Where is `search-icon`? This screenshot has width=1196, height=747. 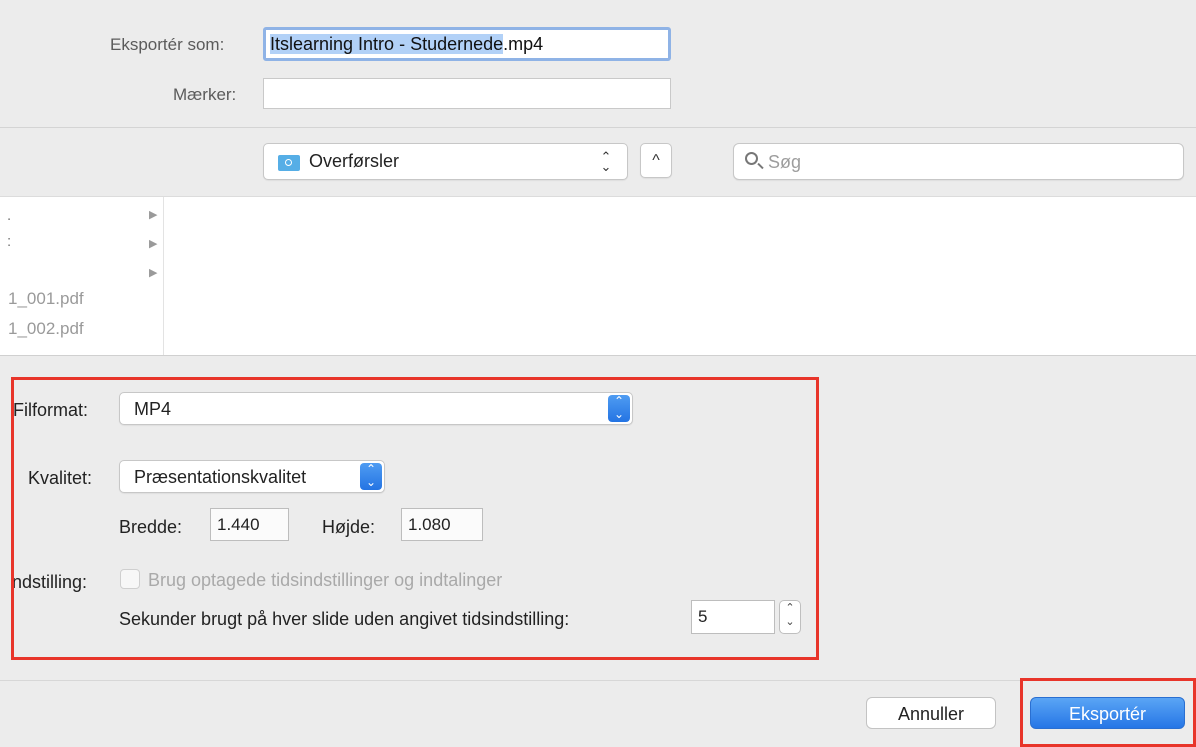
search-icon is located at coordinates (751, 158).